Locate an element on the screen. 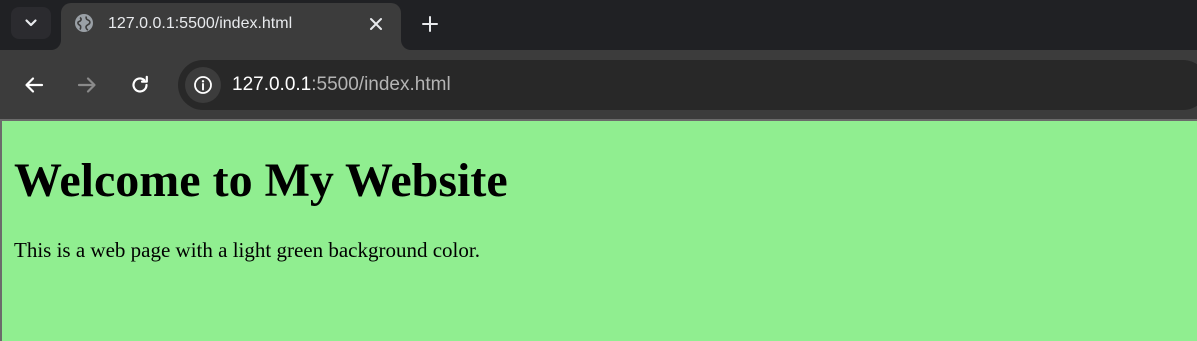 The image size is (1197, 341). page-heading: Welcome to My Website is located at coordinates (261, 180).